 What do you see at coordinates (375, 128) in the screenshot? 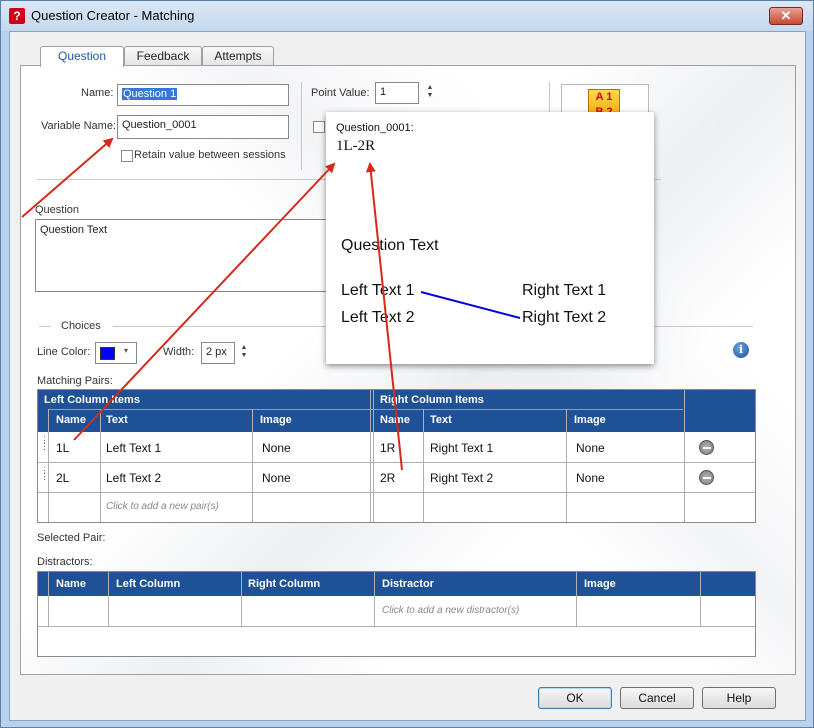
I see `popup-variable-label: Question_0001:` at bounding box center [375, 128].